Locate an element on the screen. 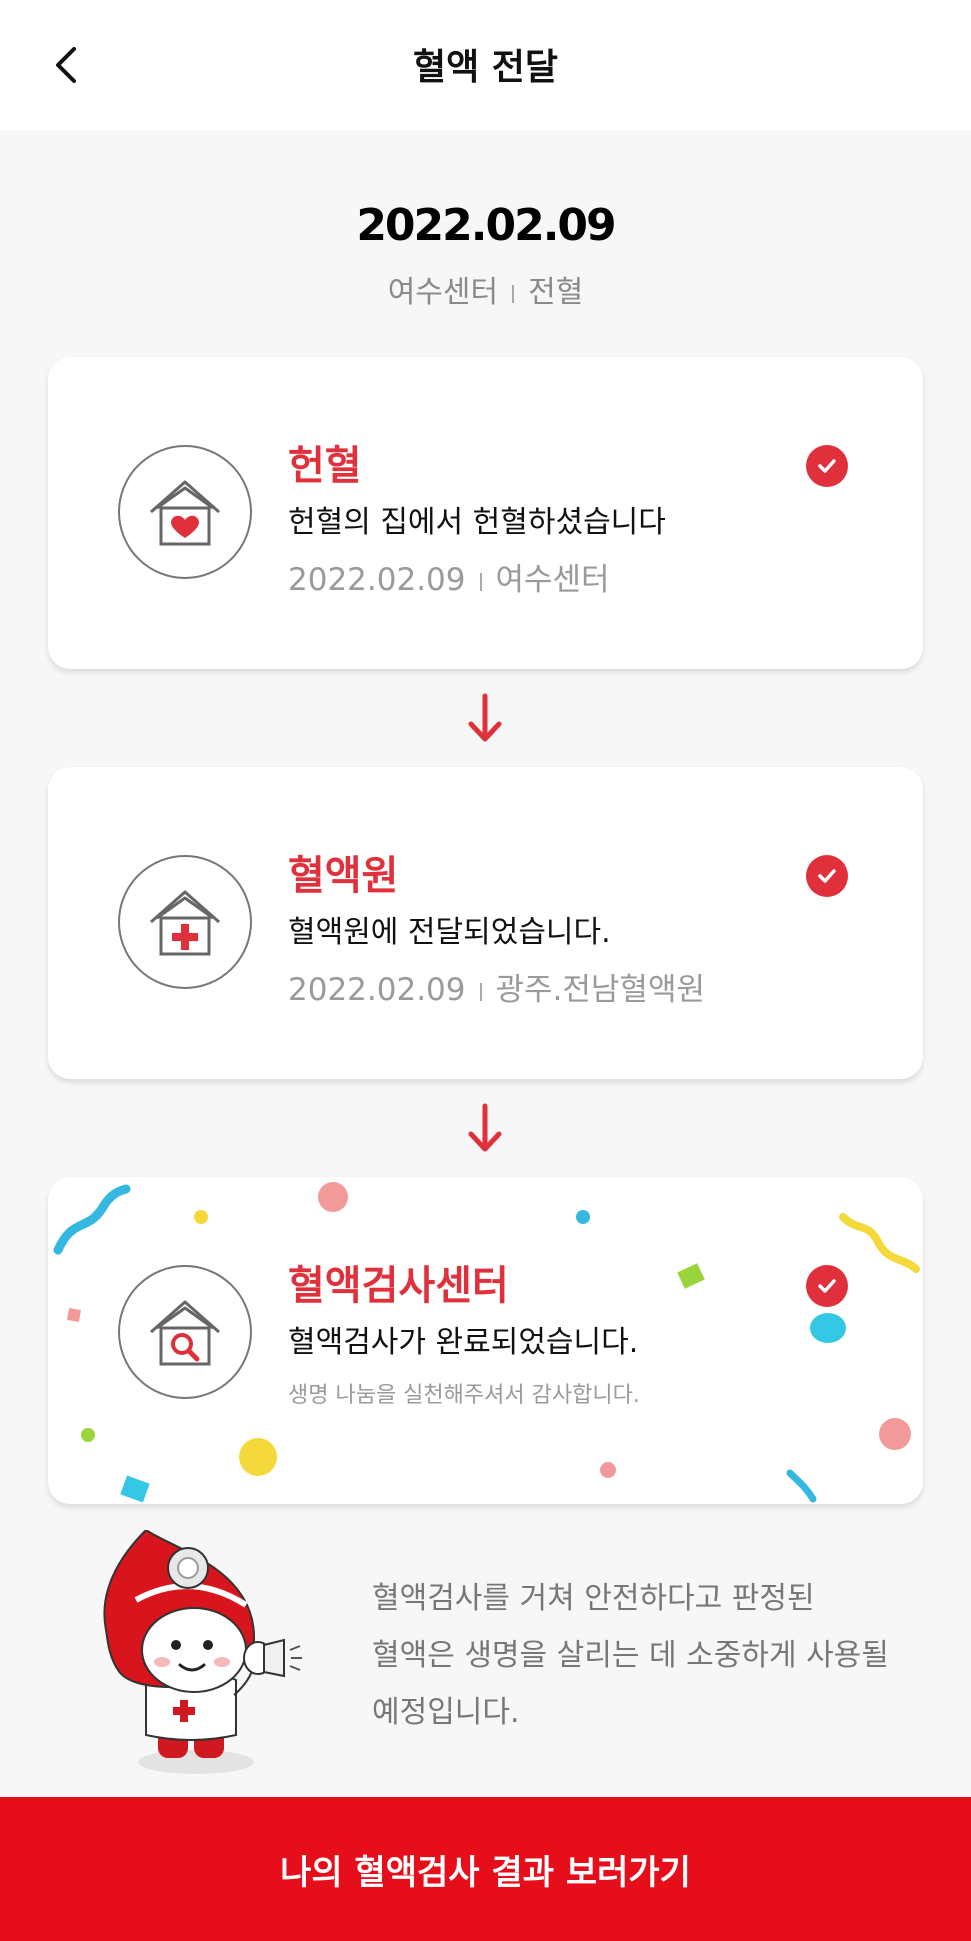 This screenshot has width=971, height=1941. house-heart-icon is located at coordinates (185, 513).